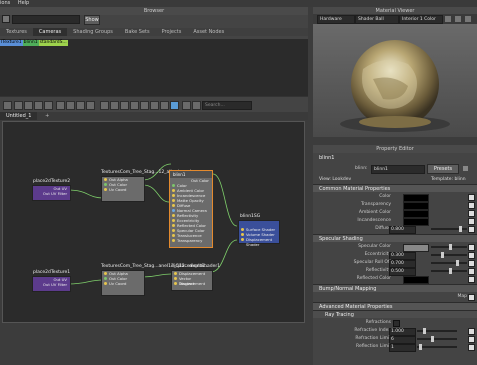 Image resolution: width=477 pixels, height=365 pixels. I want to click on section-advanced-material: Advanced Material Properties, so click(395, 306).